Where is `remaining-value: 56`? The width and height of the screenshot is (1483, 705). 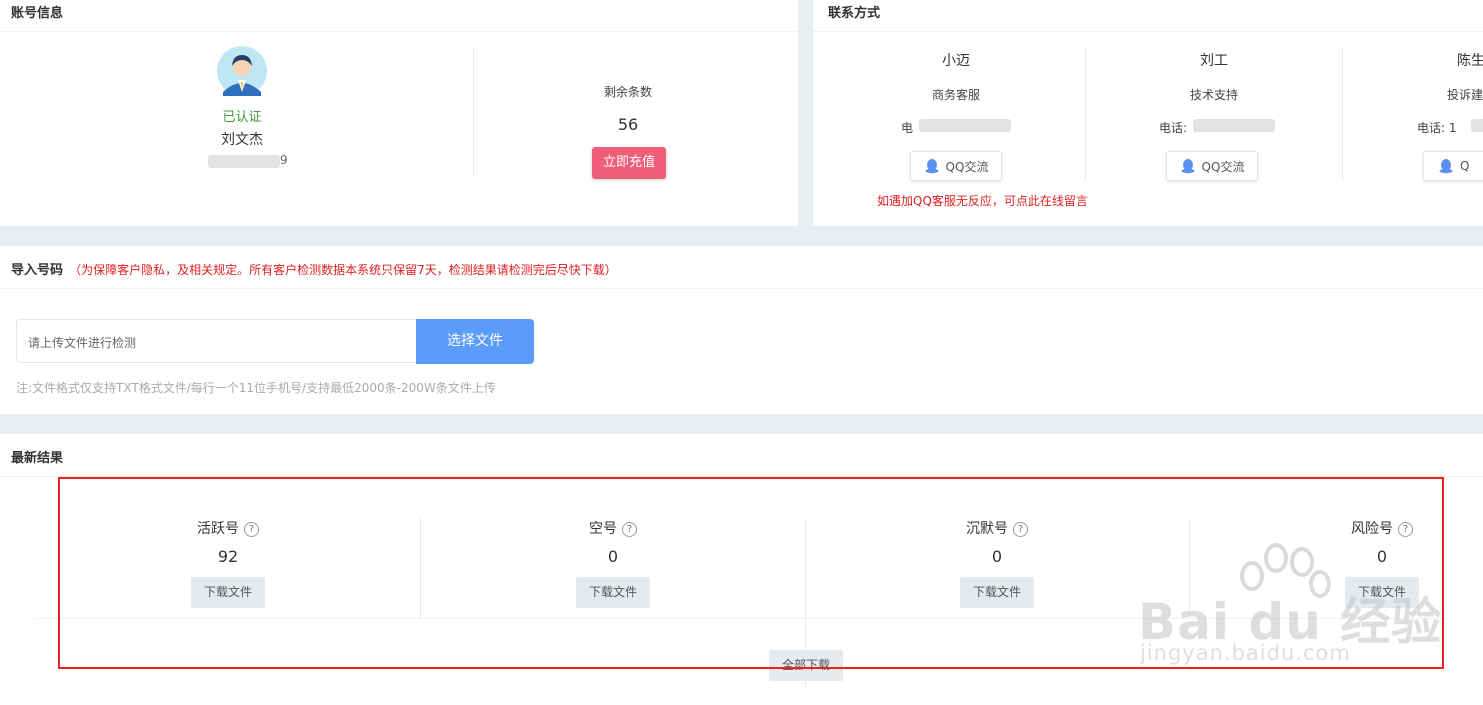 remaining-value: 56 is located at coordinates (628, 124).